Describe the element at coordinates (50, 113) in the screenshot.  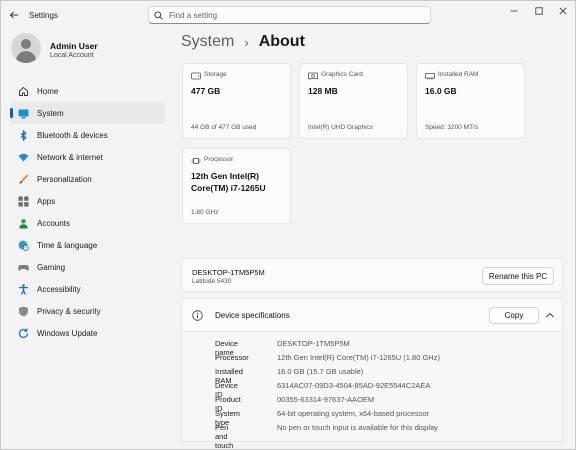
I see `sidebar-item-label: System` at that location.